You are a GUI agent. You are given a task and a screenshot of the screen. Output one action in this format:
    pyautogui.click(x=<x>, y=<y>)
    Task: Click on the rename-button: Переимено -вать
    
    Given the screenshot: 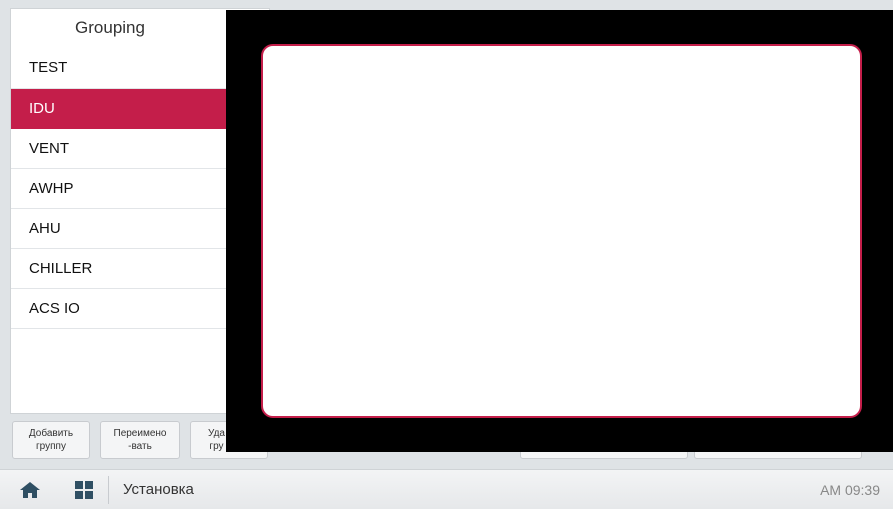 What is the action you would take?
    pyautogui.click(x=140, y=440)
    